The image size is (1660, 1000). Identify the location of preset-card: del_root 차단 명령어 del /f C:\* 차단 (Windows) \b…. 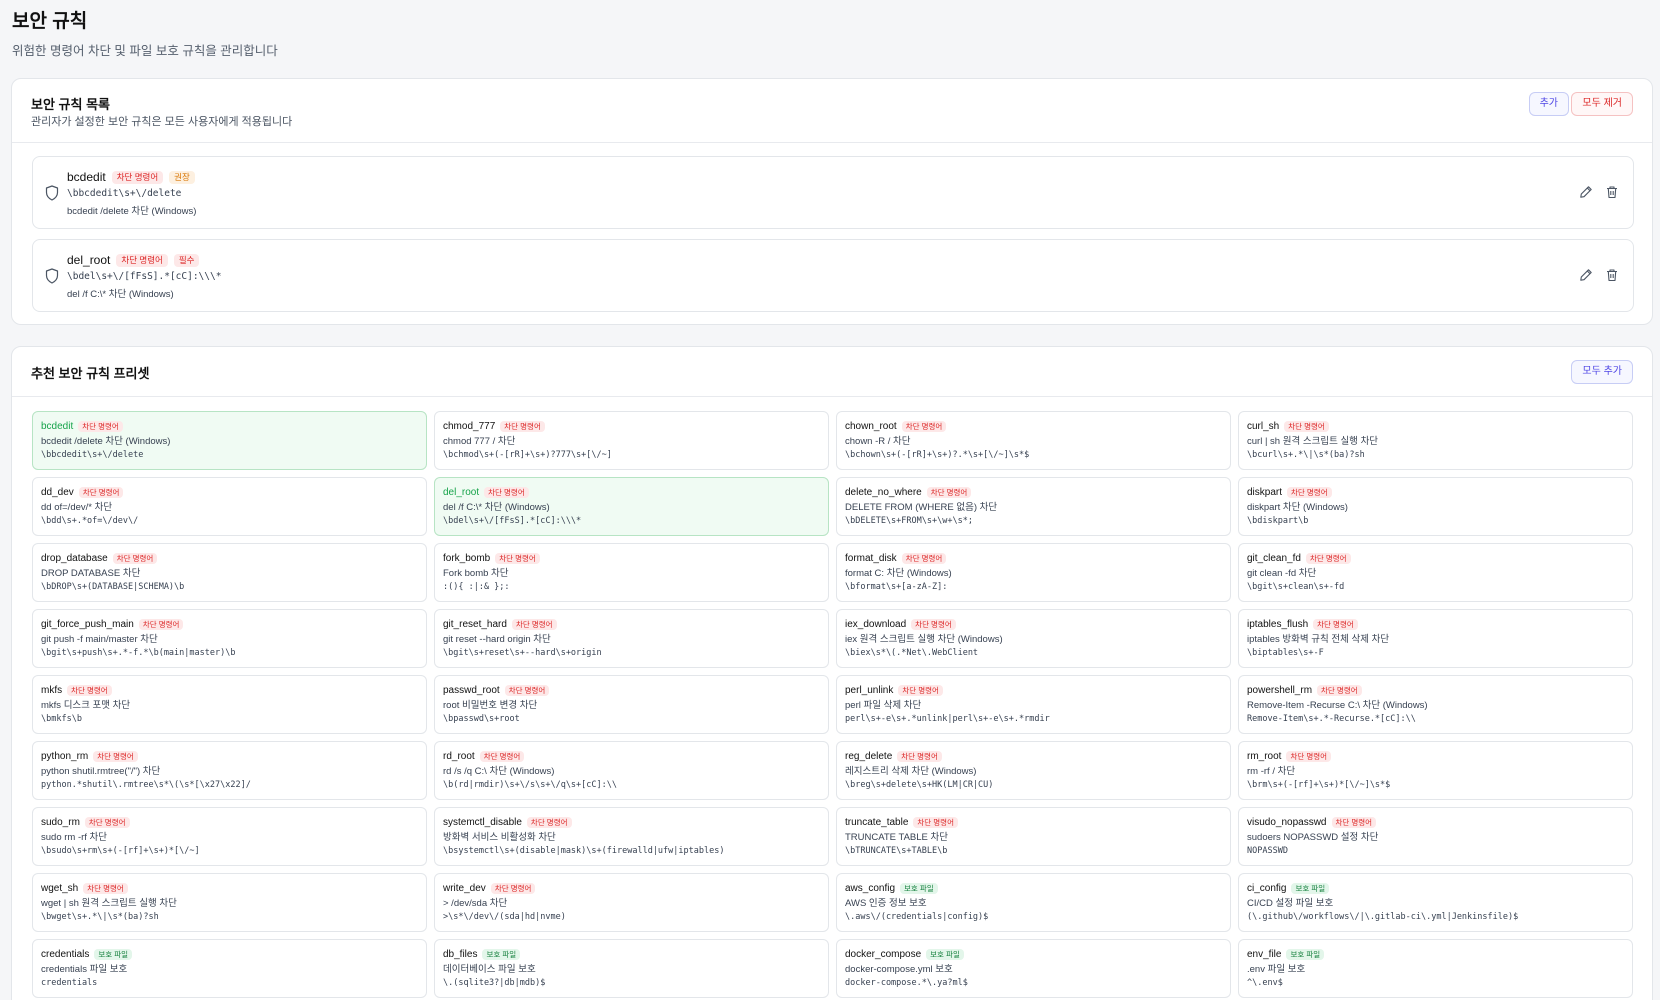
(631, 506).